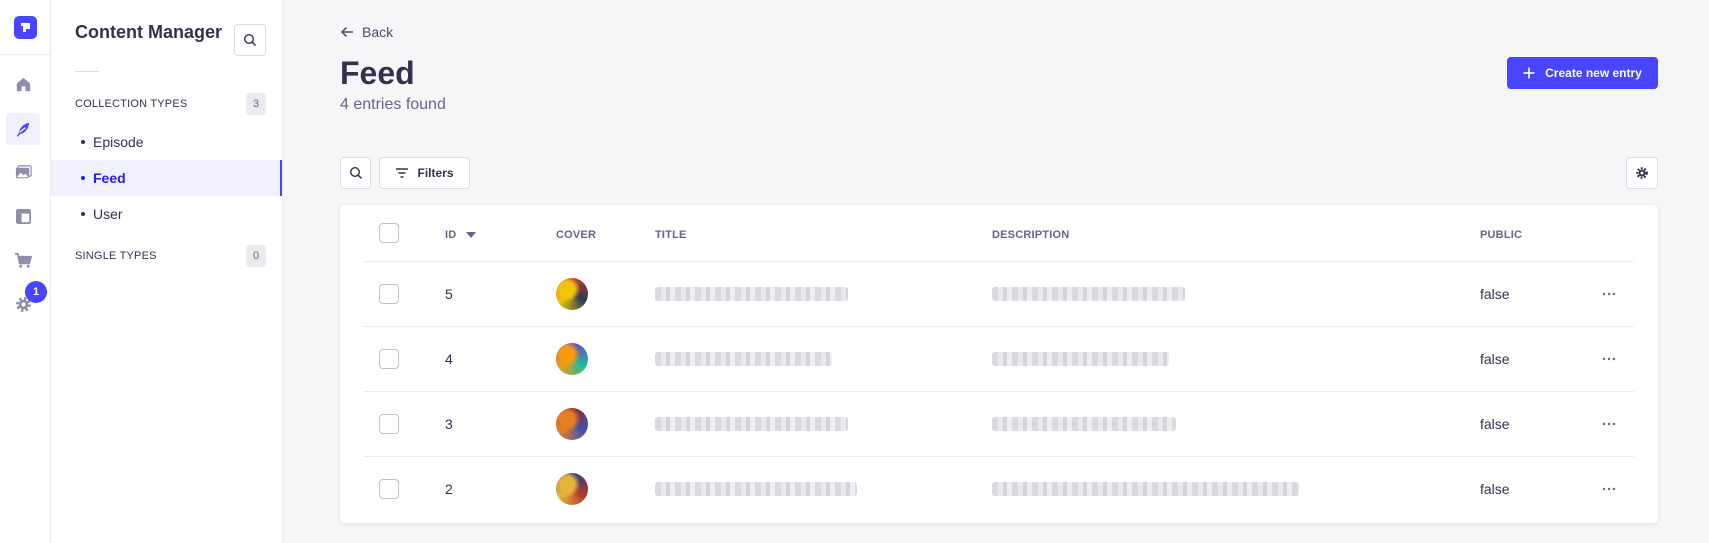 This screenshot has width=1709, height=543. I want to click on subnav-divider, so click(87, 71).